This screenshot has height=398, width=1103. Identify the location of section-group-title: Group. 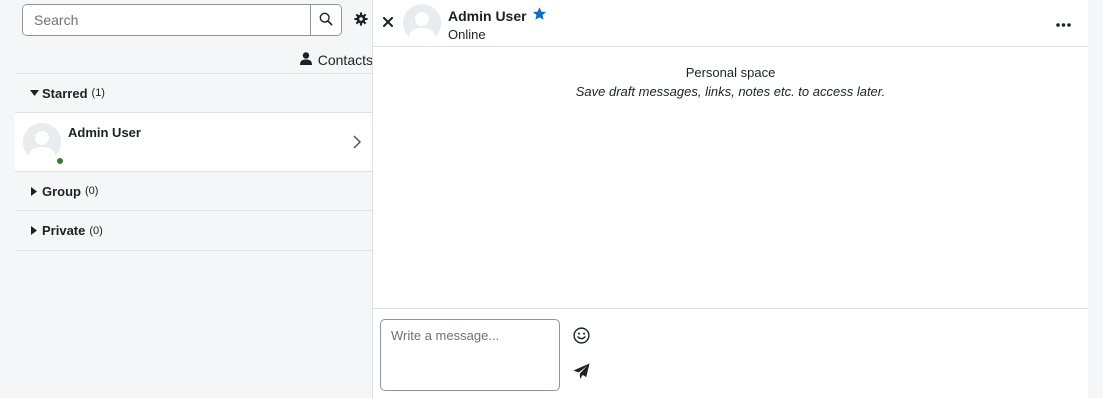
(61, 191).